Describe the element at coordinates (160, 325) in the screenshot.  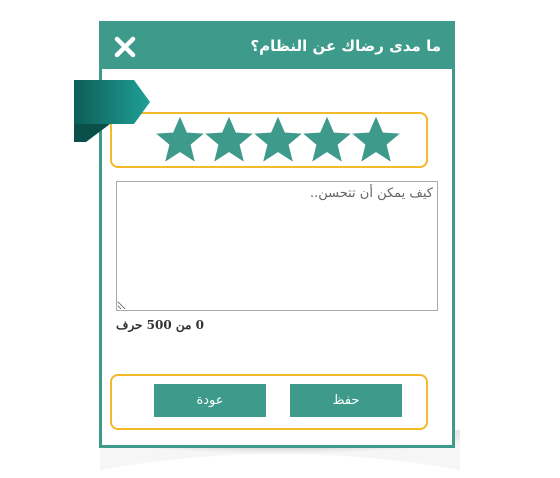
I see `character-counter: 0 من 500 حرف` at that location.